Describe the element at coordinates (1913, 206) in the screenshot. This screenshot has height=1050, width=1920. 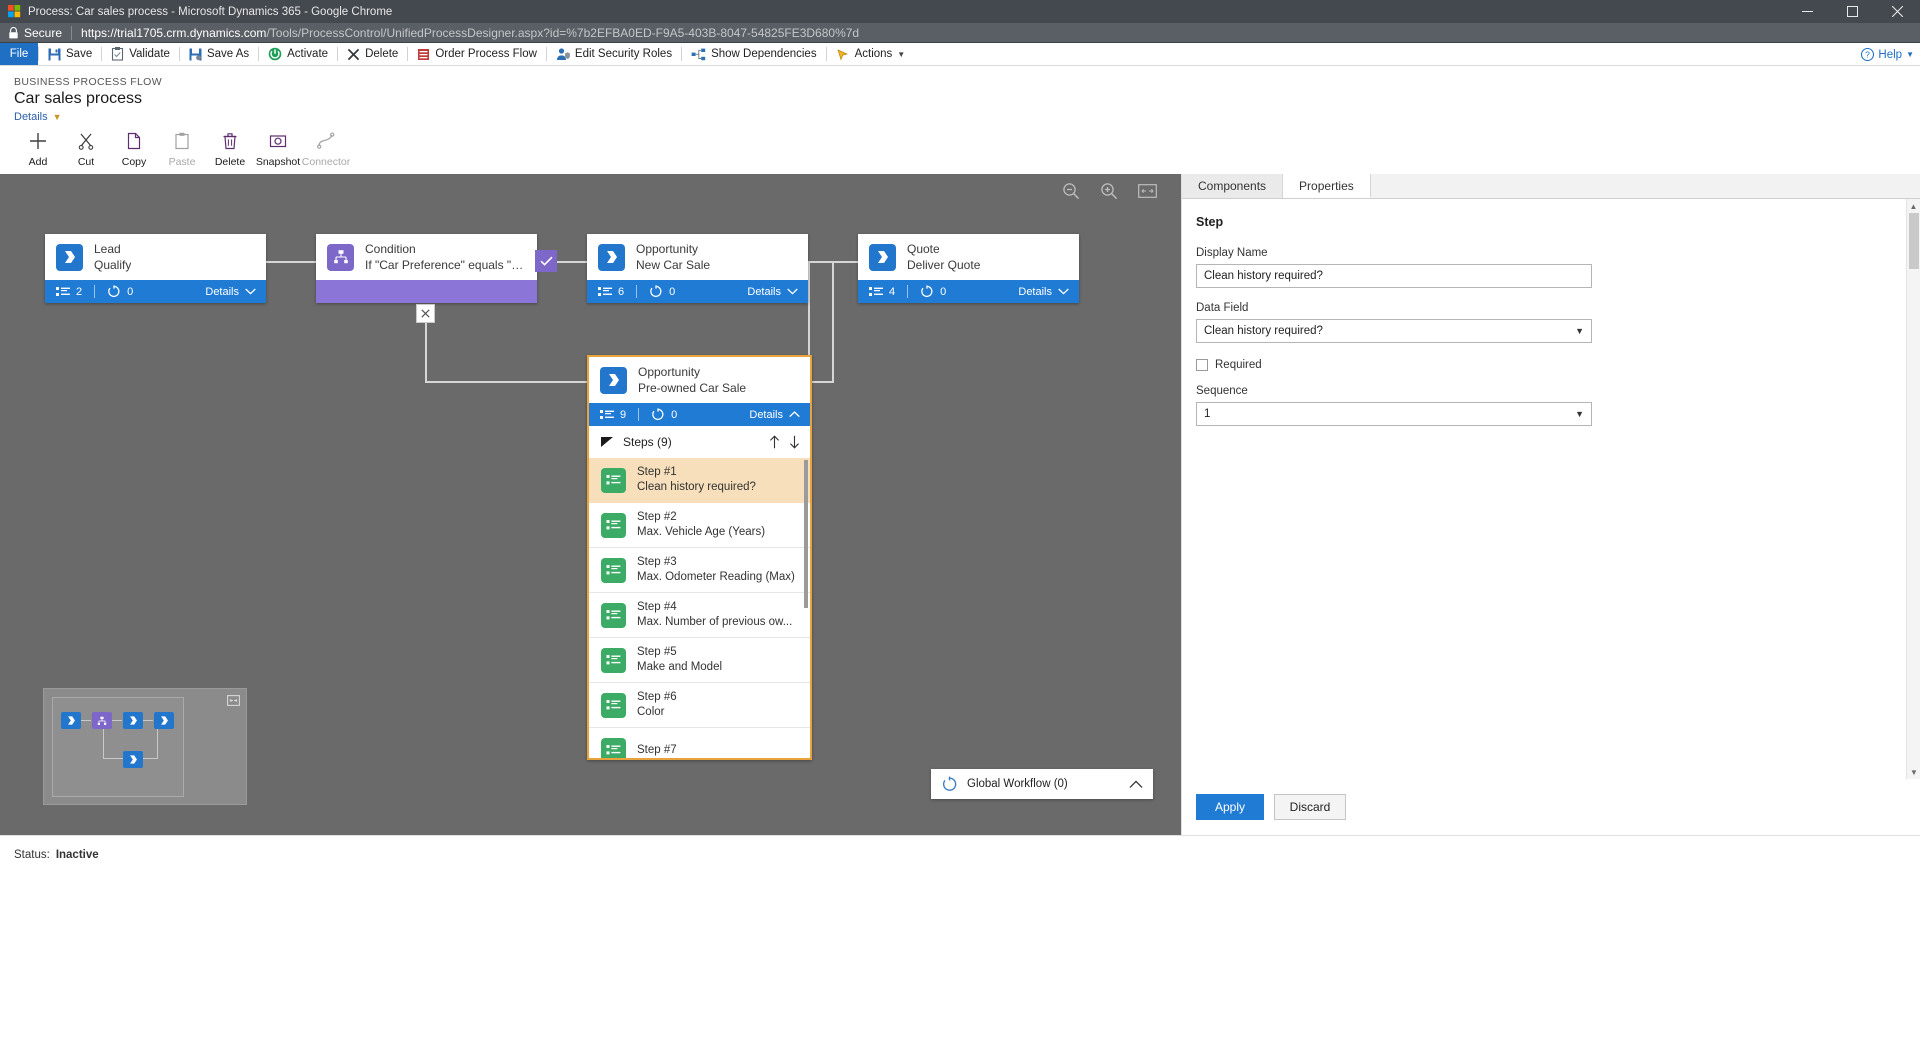
I see `scroll-up-arrow: ▲` at that location.